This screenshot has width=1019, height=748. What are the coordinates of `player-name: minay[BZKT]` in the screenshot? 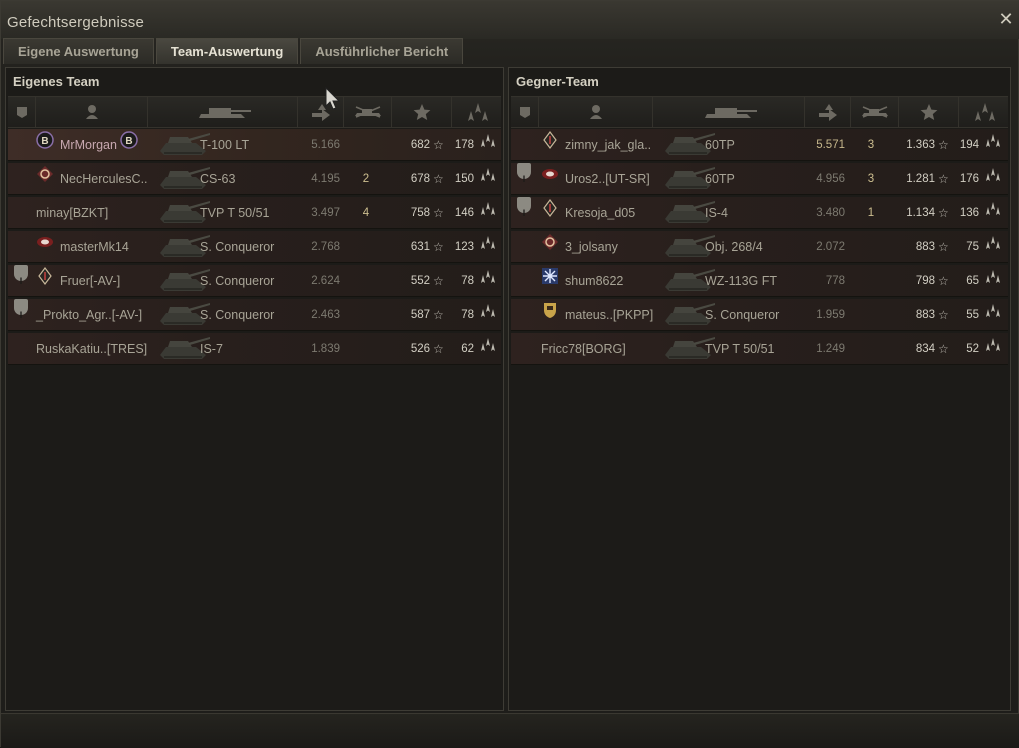 It's located at (72, 213).